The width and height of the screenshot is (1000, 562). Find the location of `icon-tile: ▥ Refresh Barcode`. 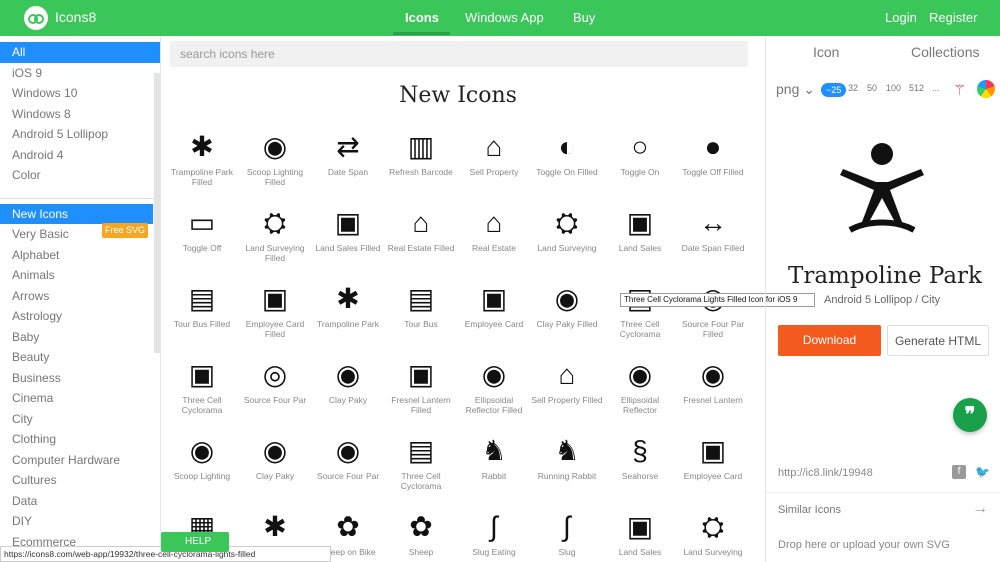

icon-tile: ▥ Refresh Barcode is located at coordinates (421, 158).